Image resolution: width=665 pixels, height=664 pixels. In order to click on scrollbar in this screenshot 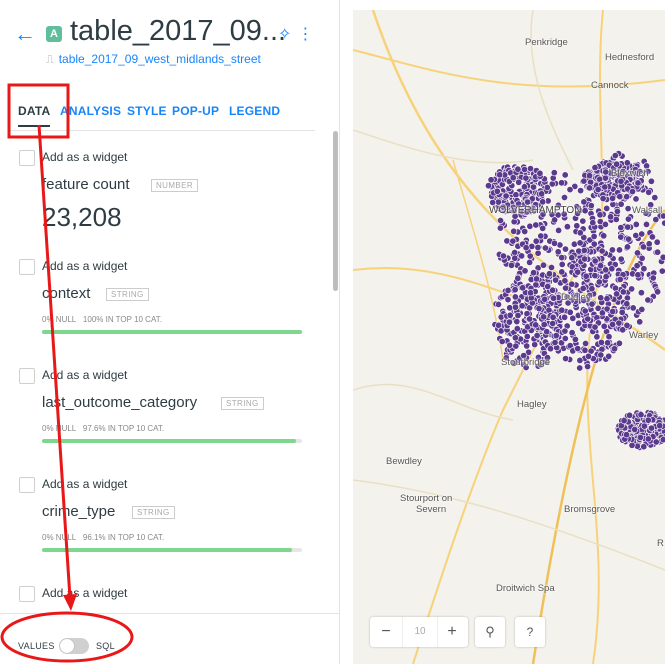, I will do `click(335, 211)`.